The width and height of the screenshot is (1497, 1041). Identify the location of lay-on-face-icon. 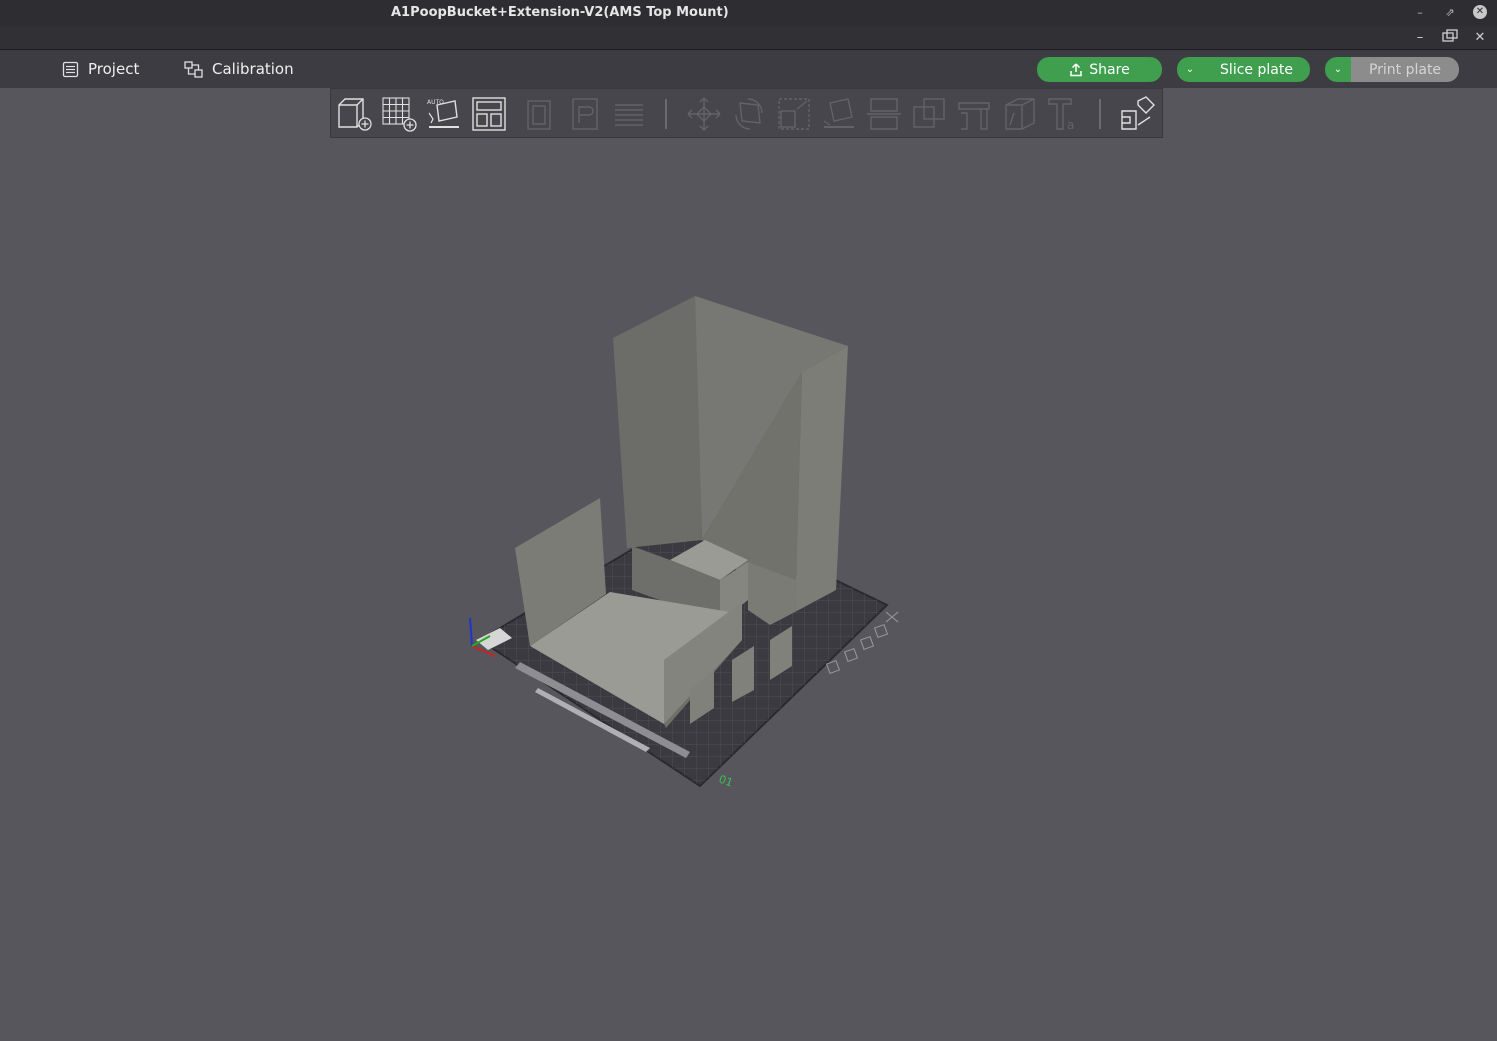
(839, 114).